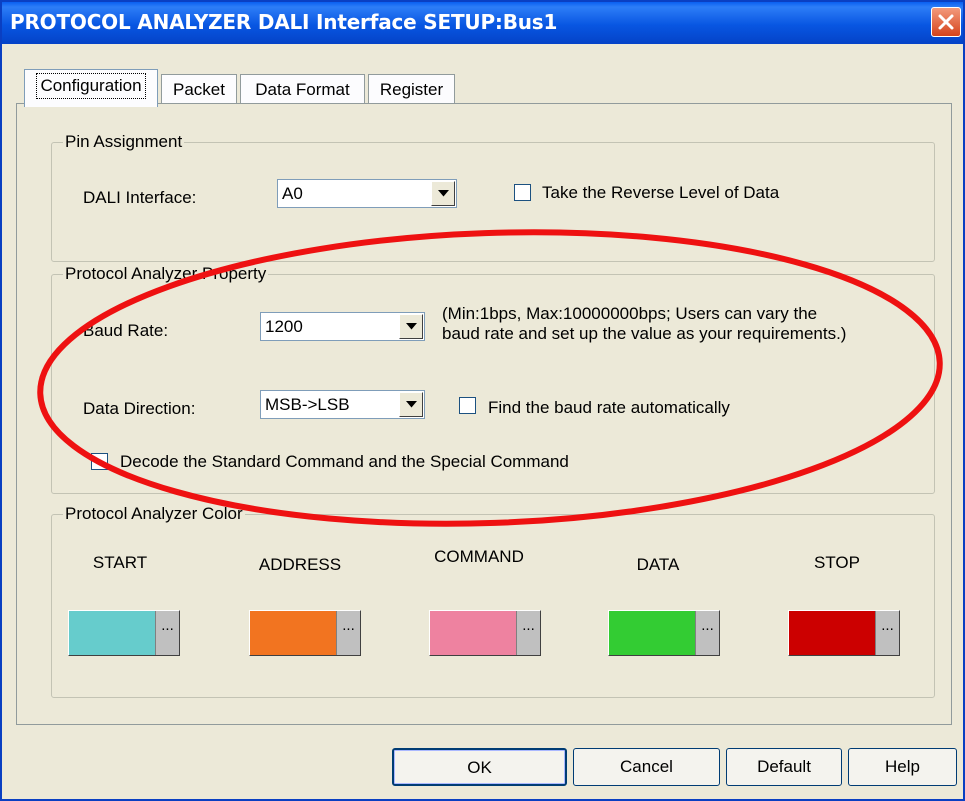 This screenshot has width=965, height=801. What do you see at coordinates (609, 407) in the screenshot?
I see `auto-baud-label: Find the baud rate automatically` at bounding box center [609, 407].